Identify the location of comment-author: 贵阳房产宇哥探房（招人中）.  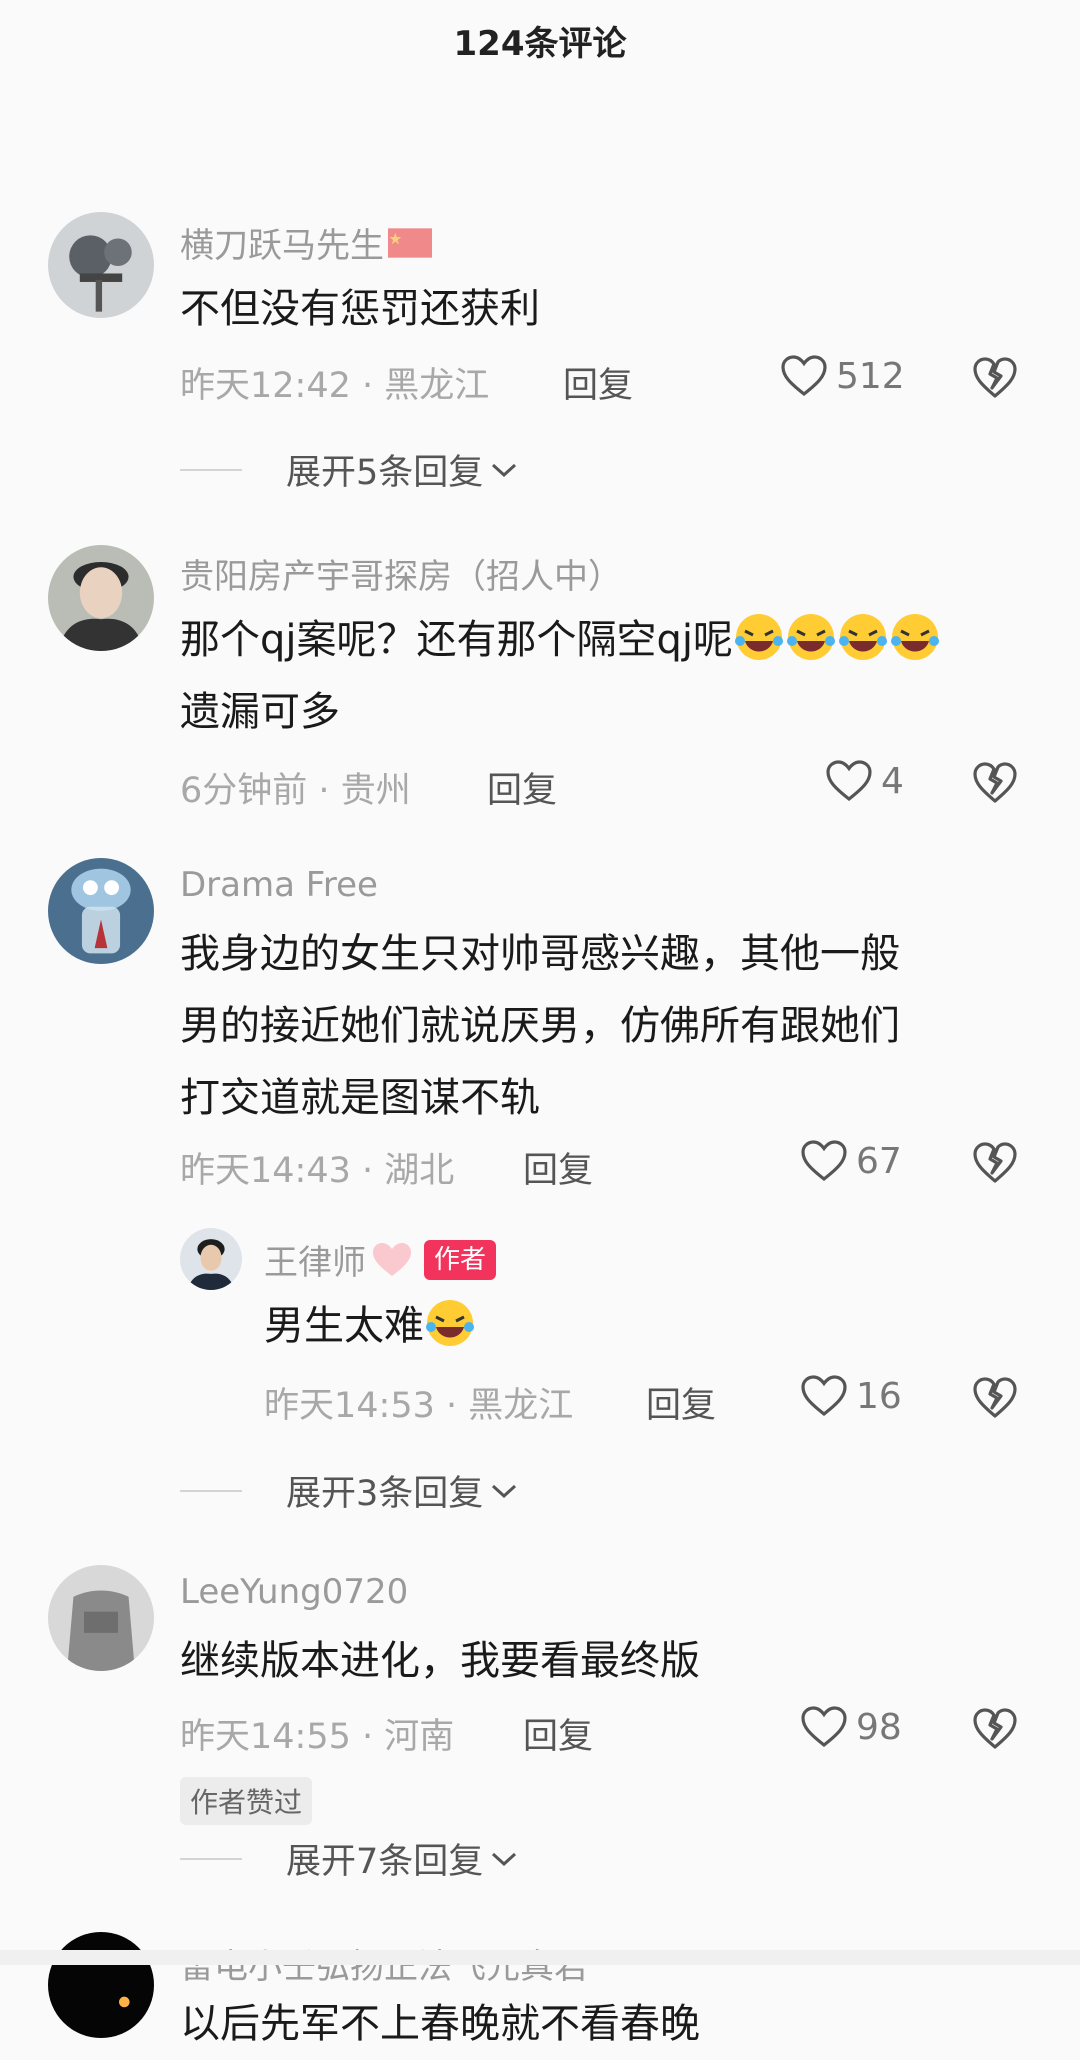
(401, 573).